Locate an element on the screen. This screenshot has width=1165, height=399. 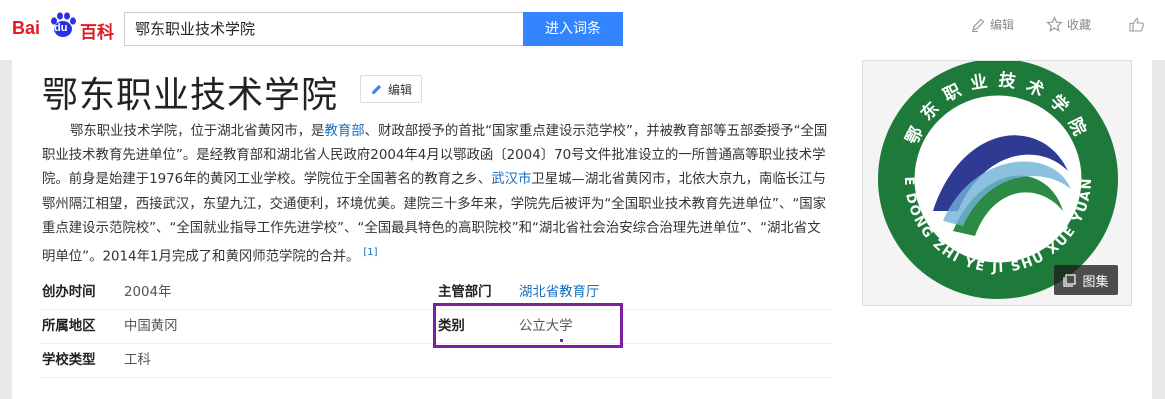
highlight-box is located at coordinates (528, 325).